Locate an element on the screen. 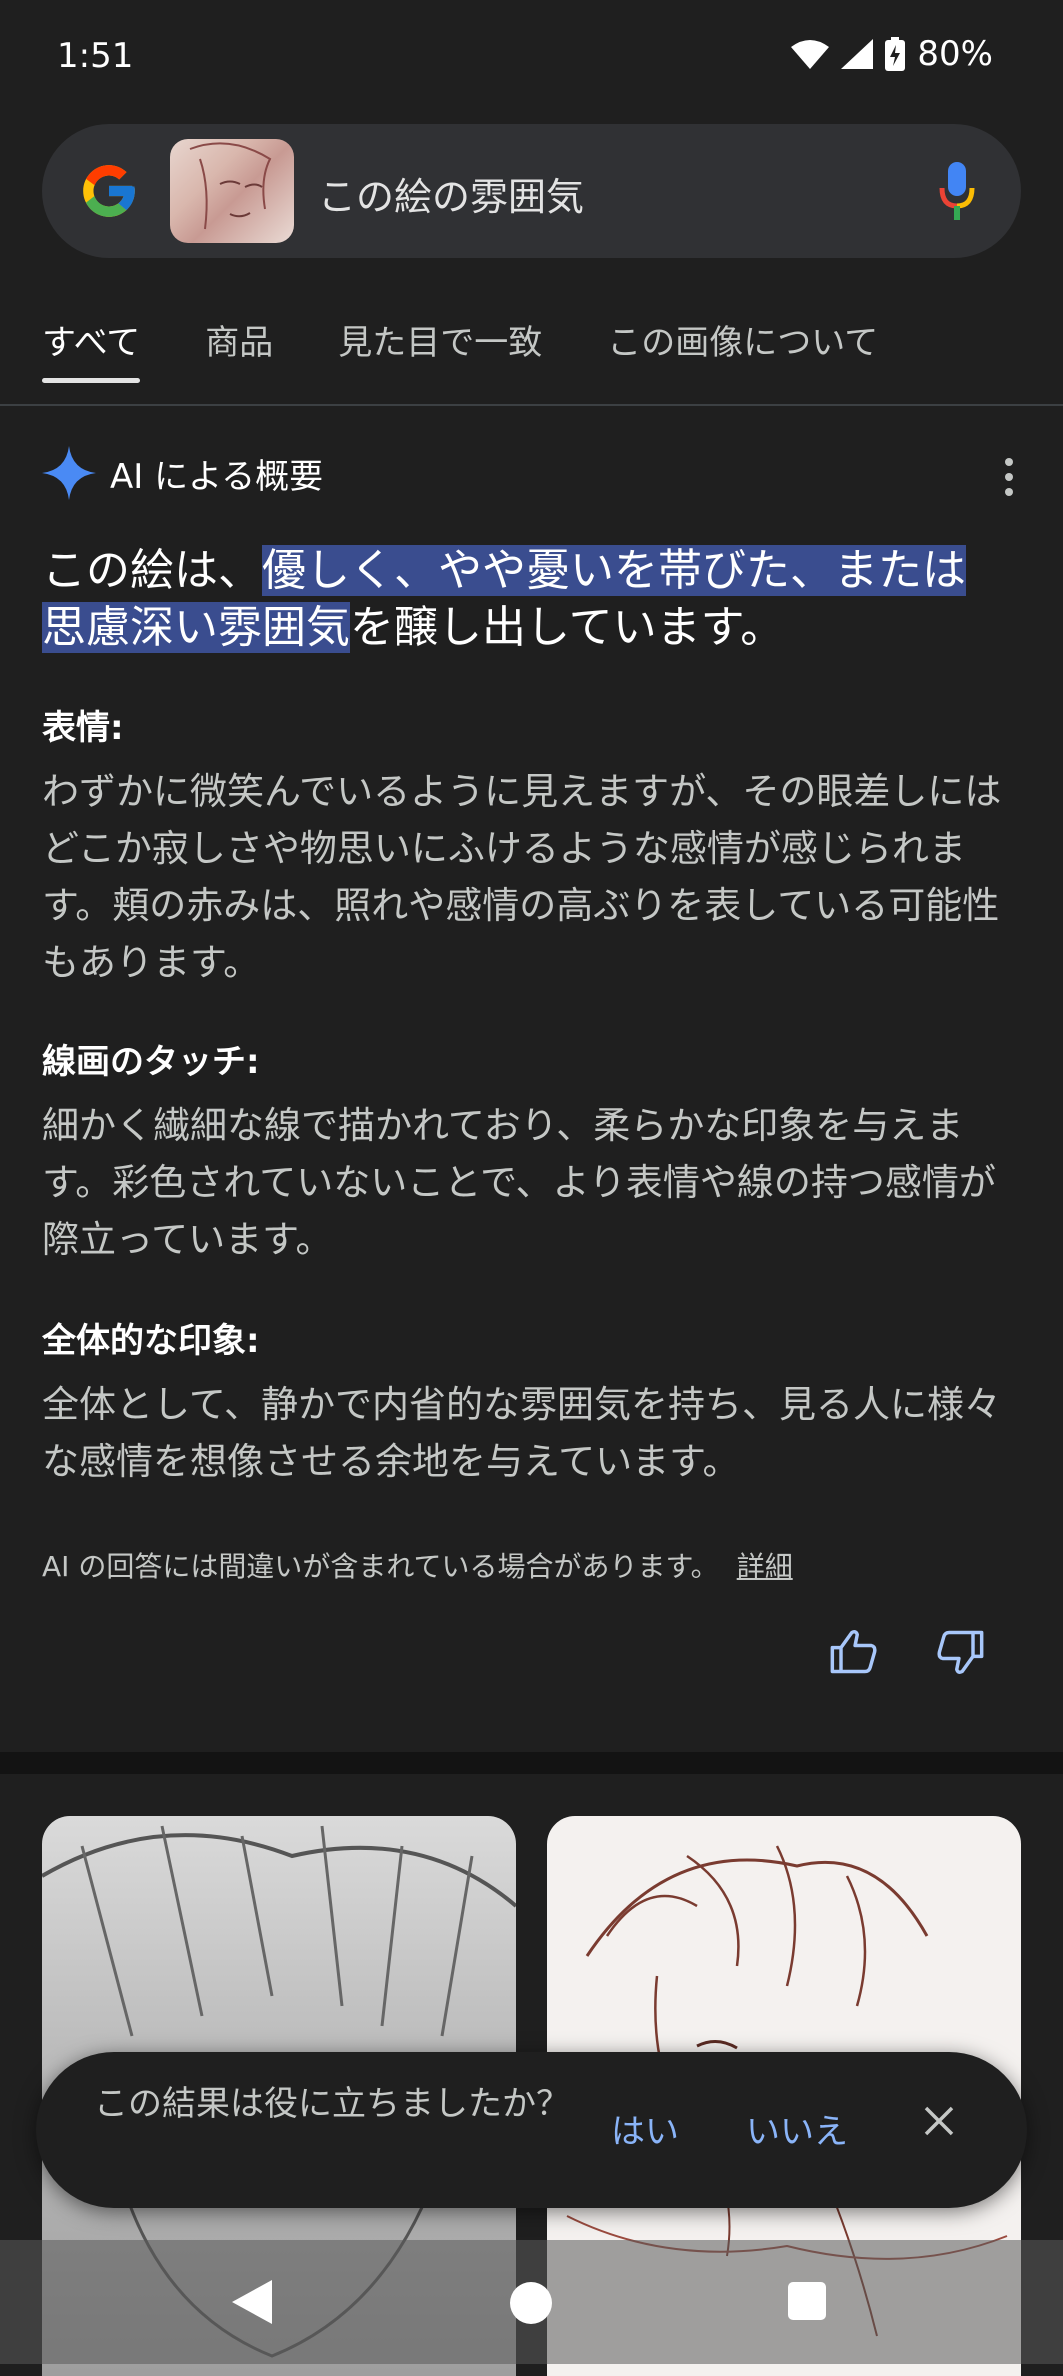 Image resolution: width=1063 pixels, height=2376 pixels. section-separator is located at coordinates (531, 1763).